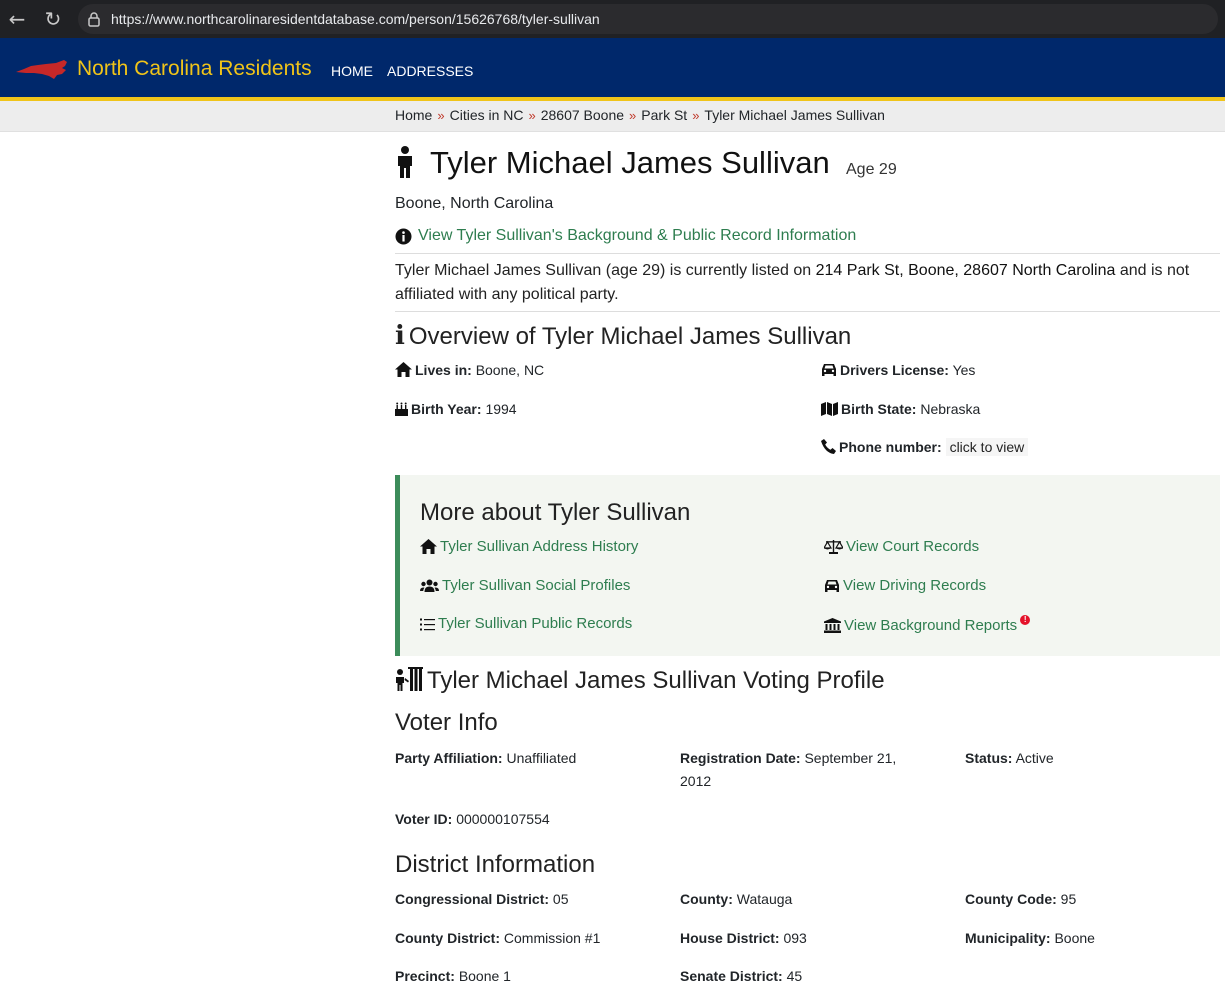 The height and width of the screenshot is (995, 1225). What do you see at coordinates (894, 370) in the screenshot?
I see `drivers-license-label: Drivers License:` at bounding box center [894, 370].